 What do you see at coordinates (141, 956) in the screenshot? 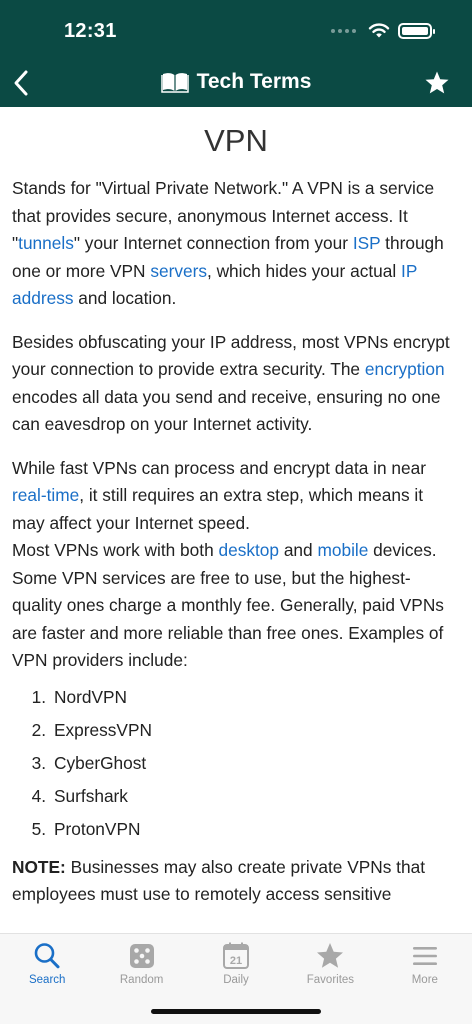
I see `dice-icon` at bounding box center [141, 956].